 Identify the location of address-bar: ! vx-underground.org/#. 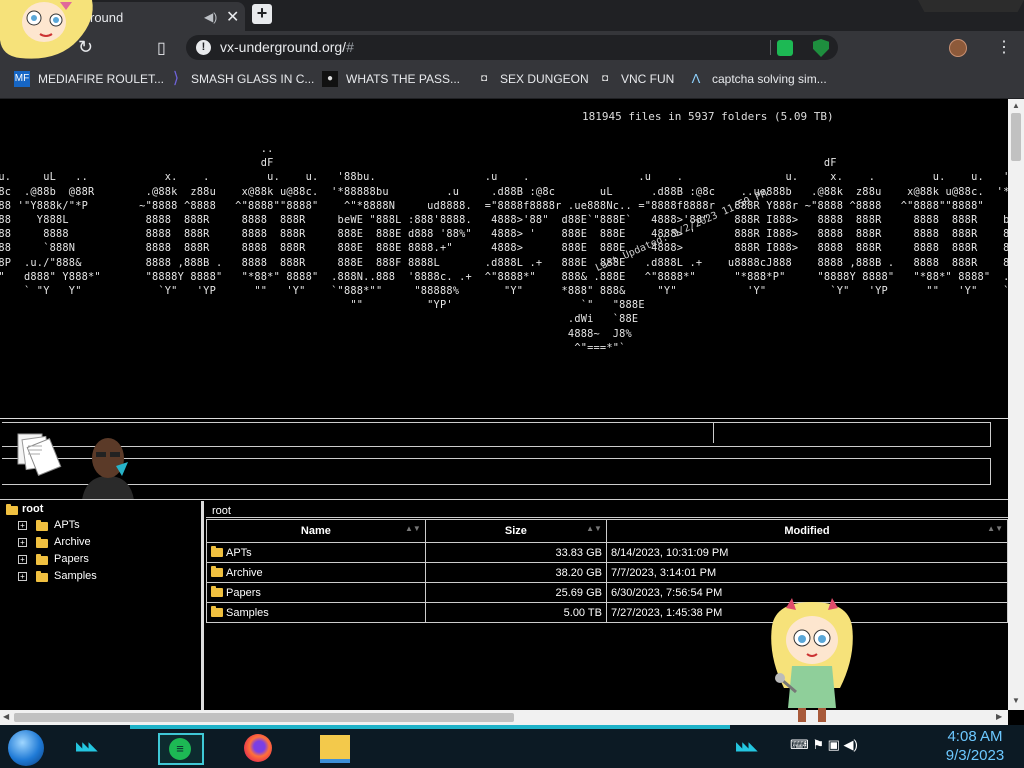
(512, 47).